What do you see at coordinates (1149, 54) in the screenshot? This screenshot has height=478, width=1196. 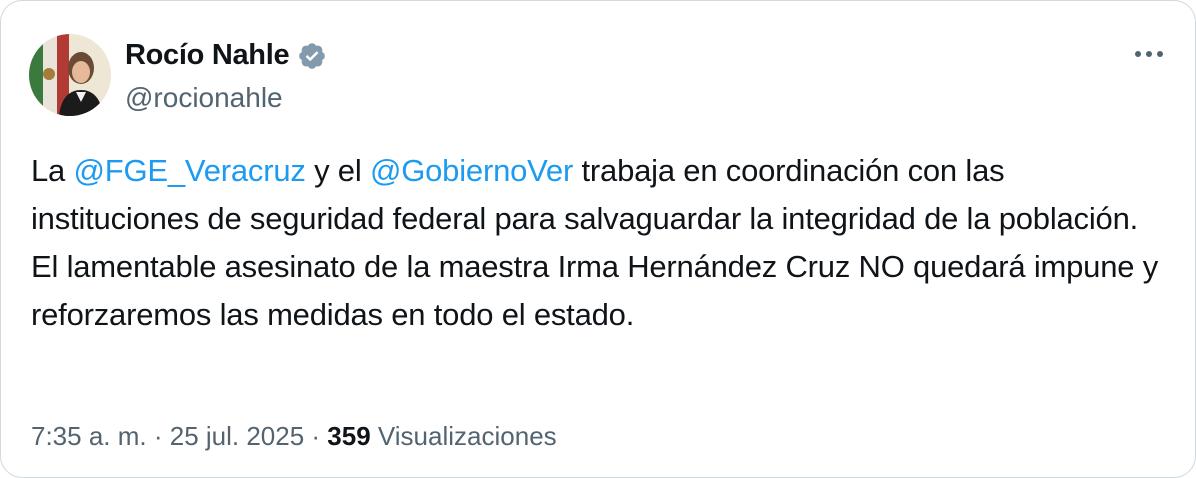 I see `more-options-icon` at bounding box center [1149, 54].